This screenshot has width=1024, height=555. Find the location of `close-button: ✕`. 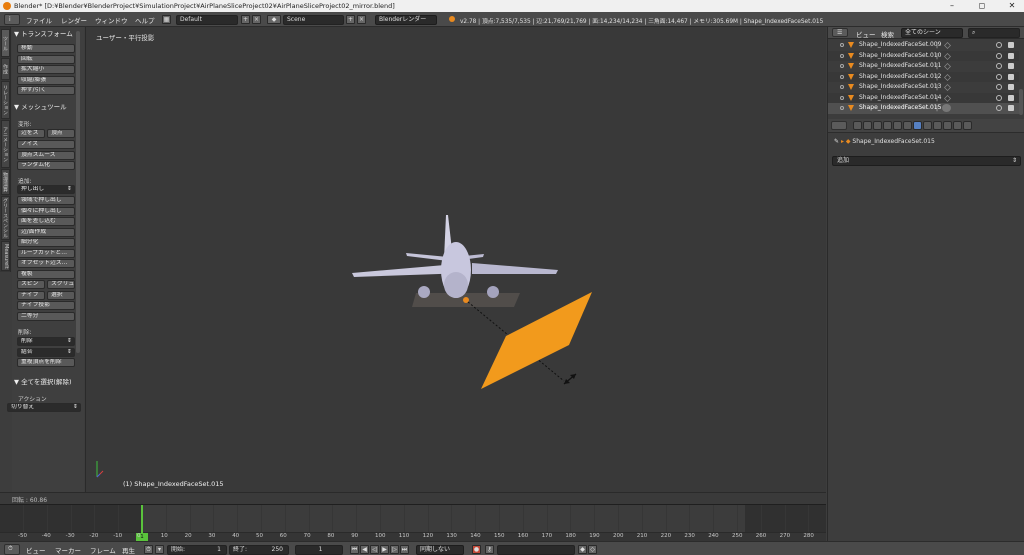

close-button: ✕ is located at coordinates (1012, 6).